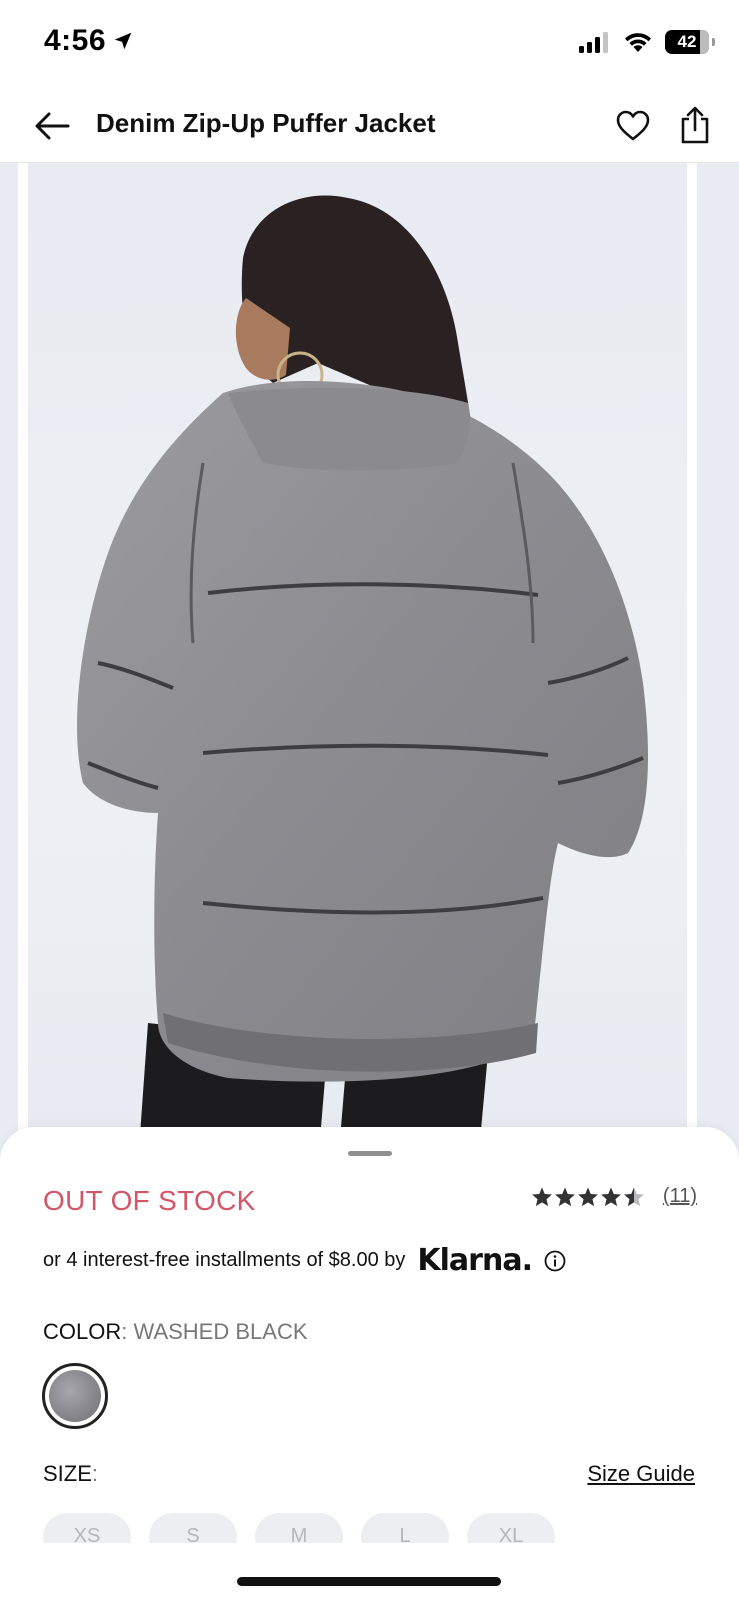 The width and height of the screenshot is (739, 1600). I want to click on product-rating: (11), so click(614, 1196).